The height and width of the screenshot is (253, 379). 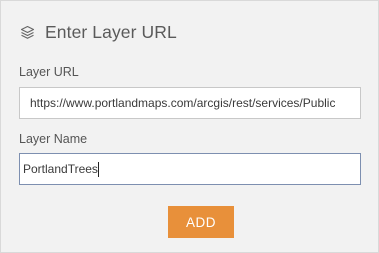 I want to click on layers-icon, so click(x=27, y=32).